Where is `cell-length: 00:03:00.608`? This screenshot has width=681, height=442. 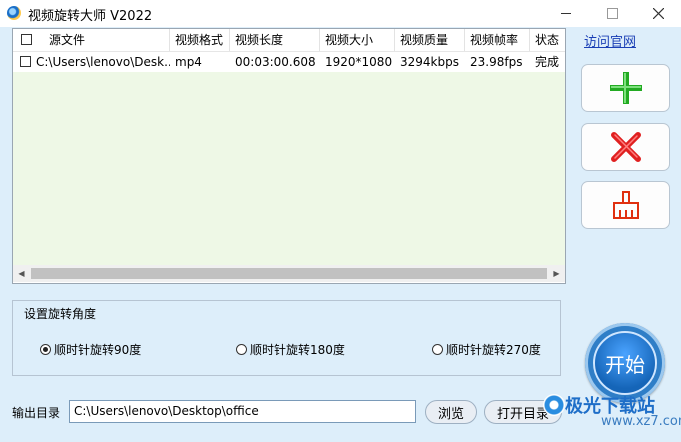
cell-length: 00:03:00.608 is located at coordinates (275, 62).